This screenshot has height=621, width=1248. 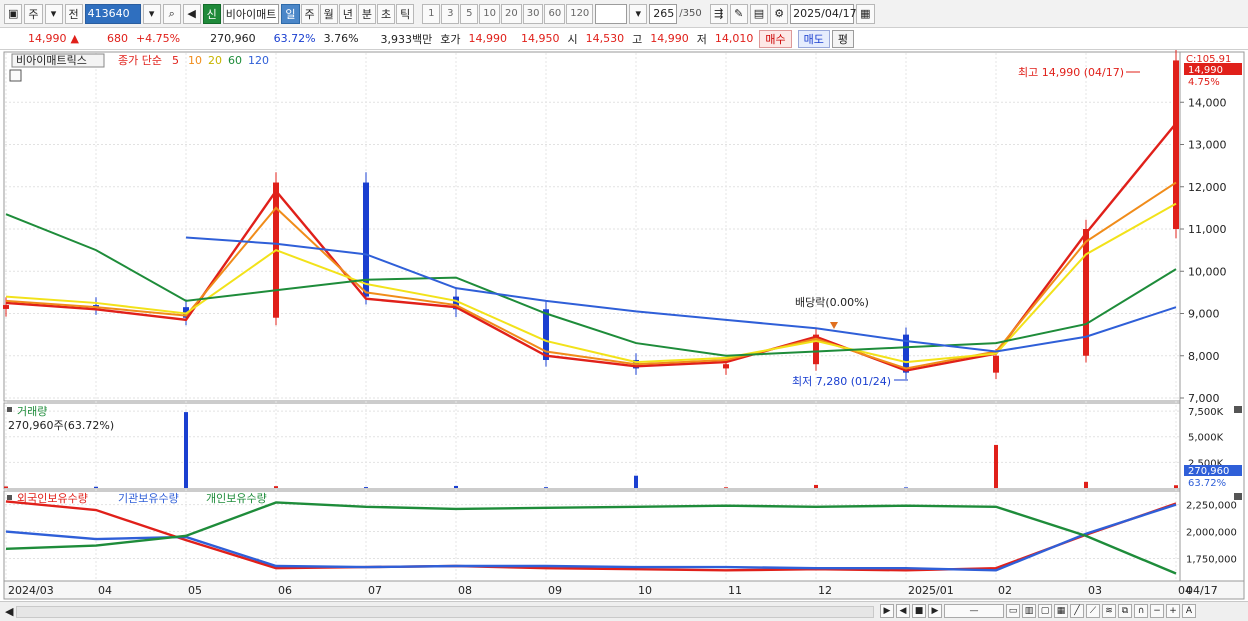 I want to click on individual-legend: 개인보유수량, so click(x=236, y=498).